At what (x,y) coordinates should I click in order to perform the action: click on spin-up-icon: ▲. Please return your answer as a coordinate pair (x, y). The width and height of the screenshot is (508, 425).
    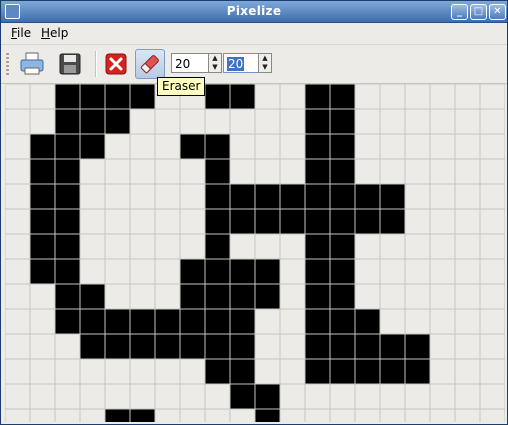
    Looking at the image, I should click on (215, 58).